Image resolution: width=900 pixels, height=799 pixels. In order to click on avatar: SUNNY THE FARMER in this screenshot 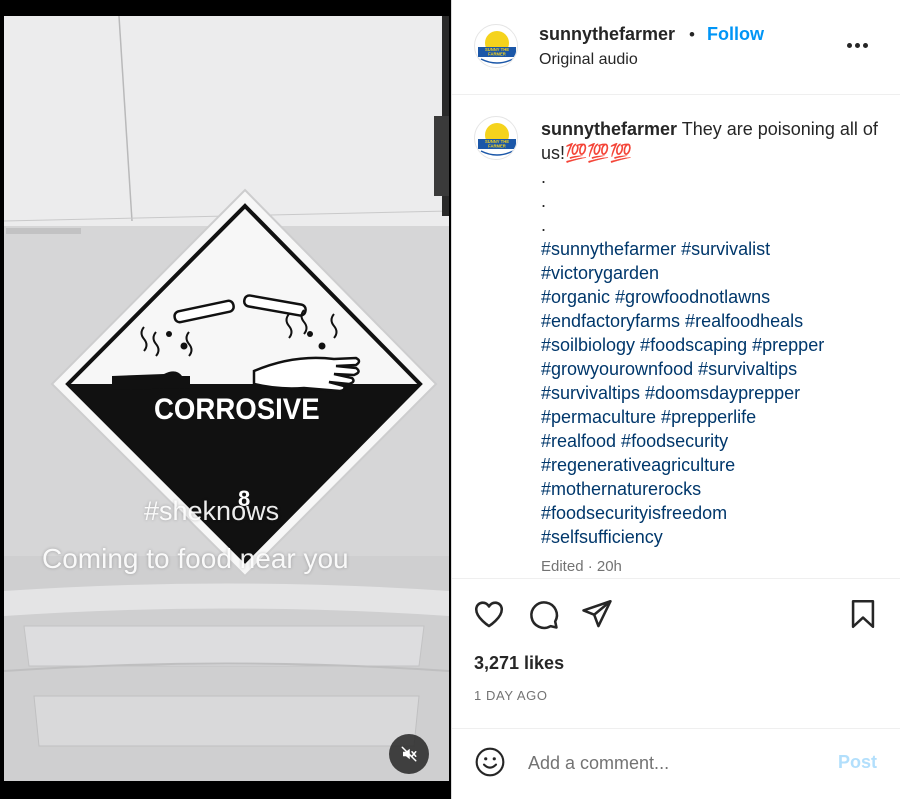, I will do `click(496, 46)`.